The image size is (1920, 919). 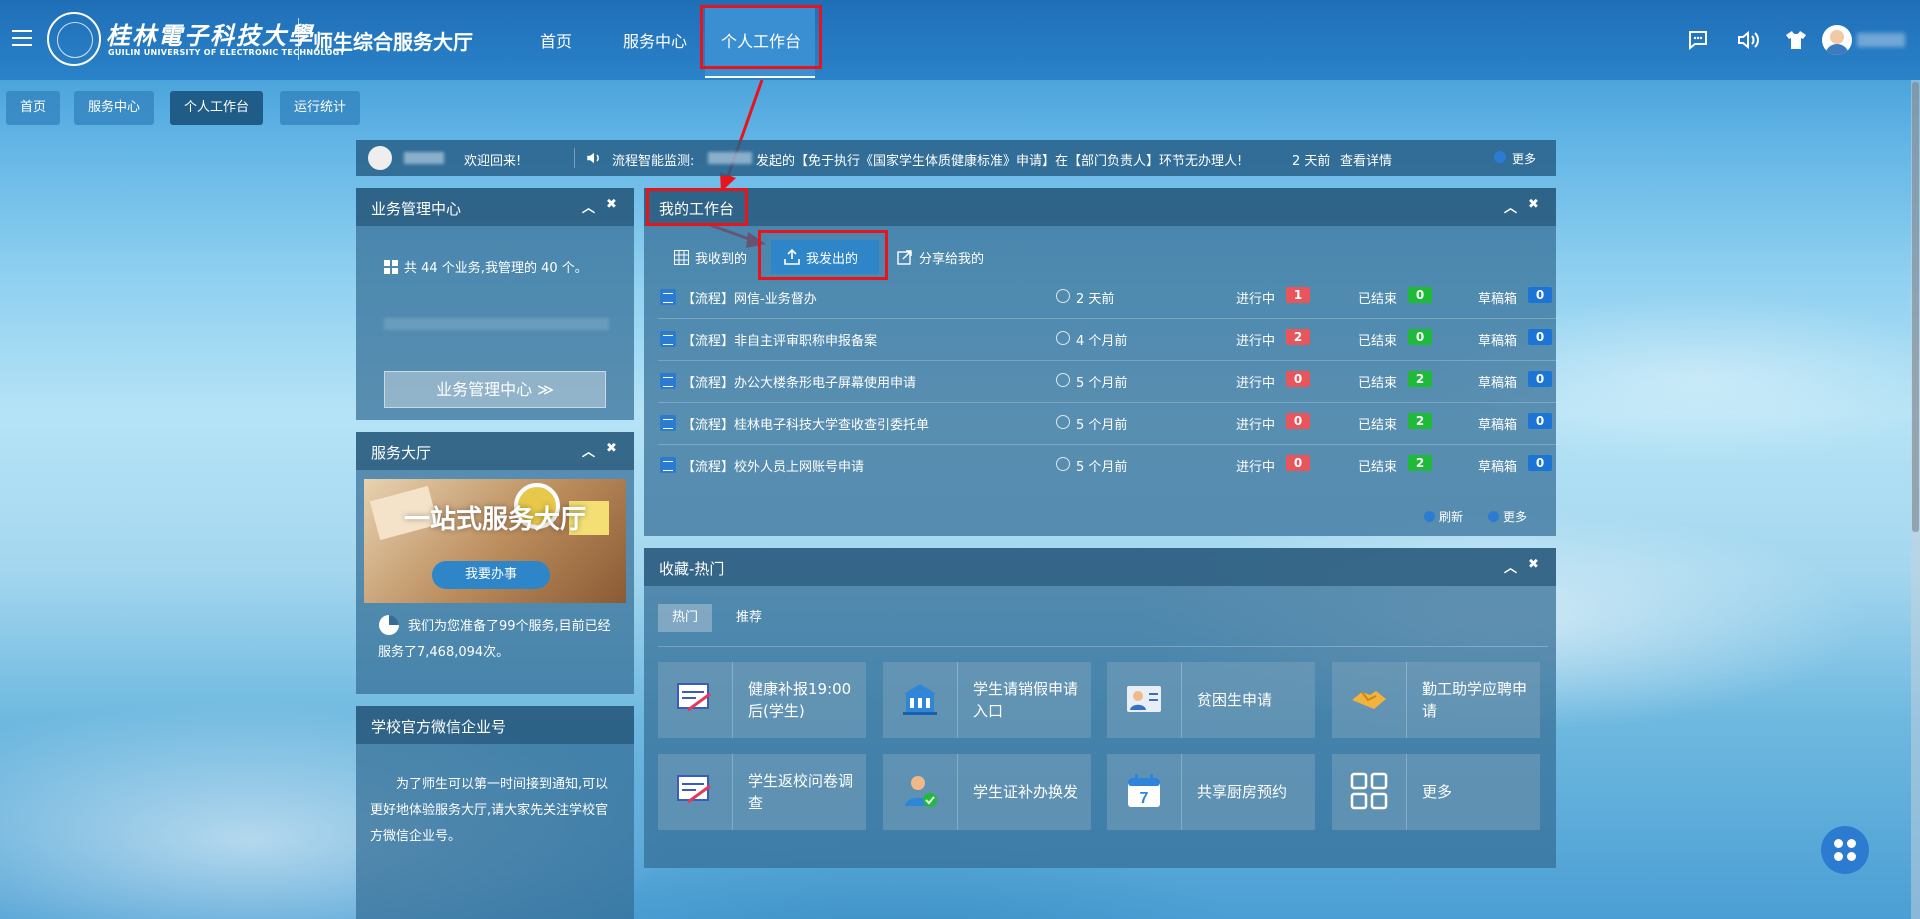 What do you see at coordinates (217, 108) in the screenshot?
I see `tab-personal-workbench: 个人工作台` at bounding box center [217, 108].